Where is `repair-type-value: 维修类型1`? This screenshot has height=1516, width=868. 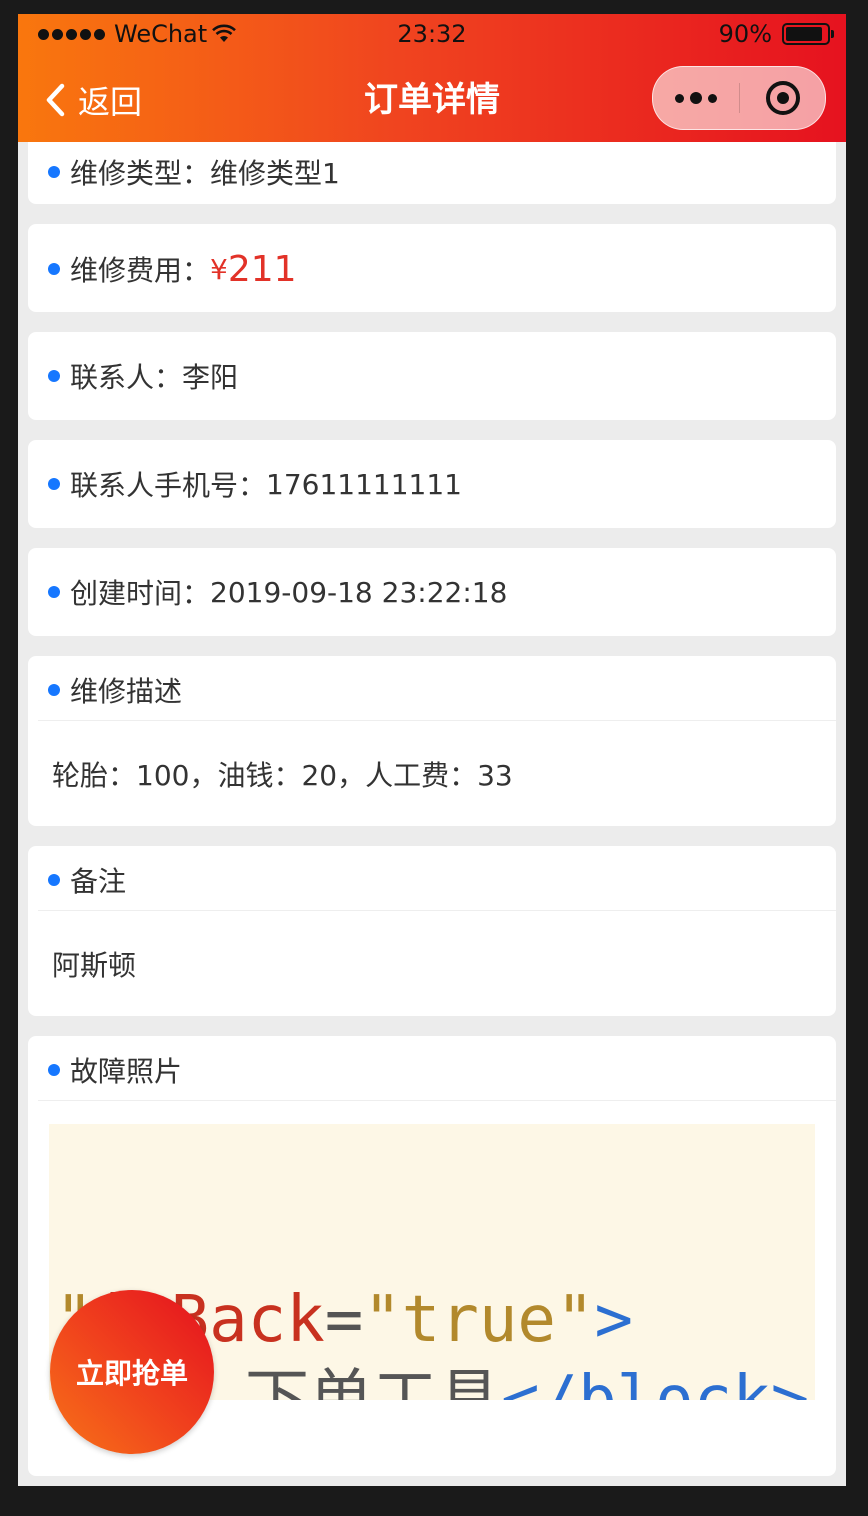 repair-type-value: 维修类型1 is located at coordinates (275, 173).